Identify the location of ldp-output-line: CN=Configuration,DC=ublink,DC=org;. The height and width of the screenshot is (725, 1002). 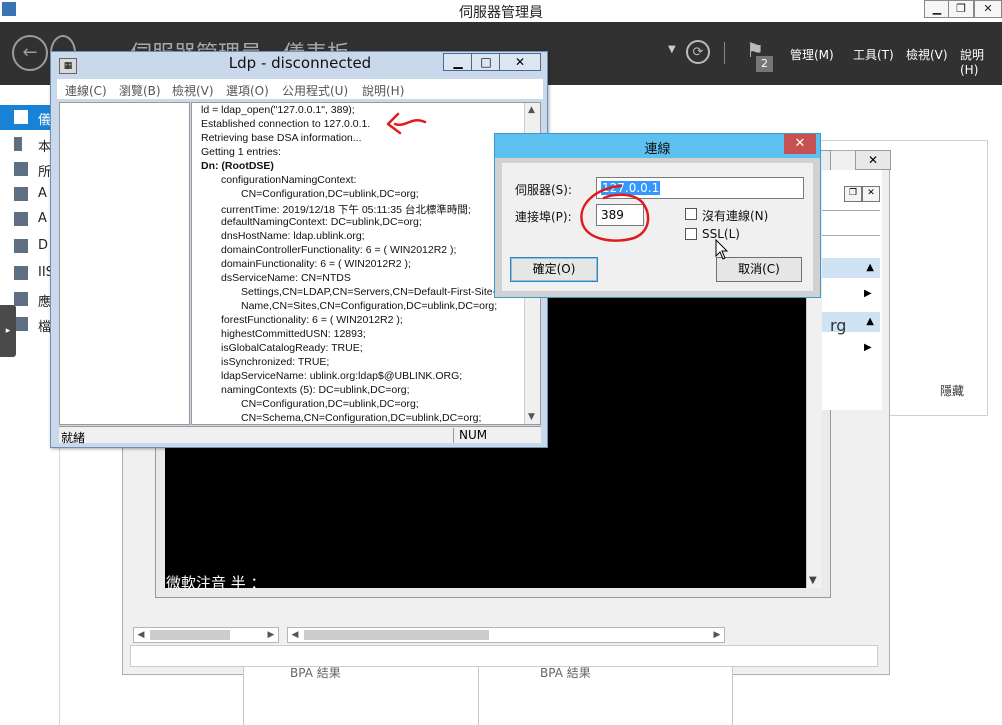
(330, 194).